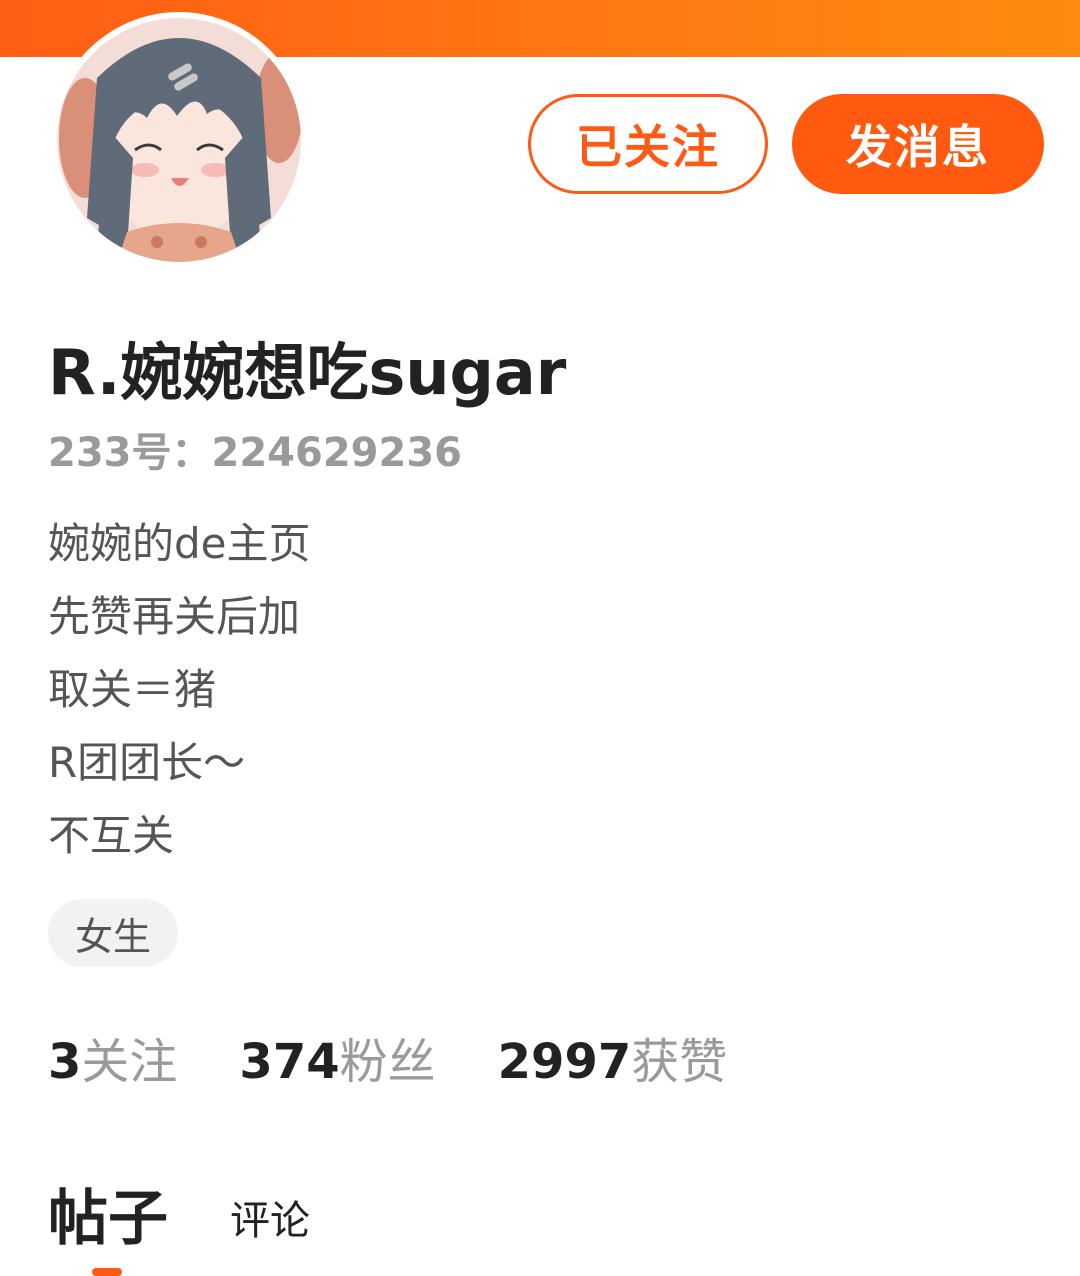  Describe the element at coordinates (147, 762) in the screenshot. I see `bio-line: R团团长～` at that location.